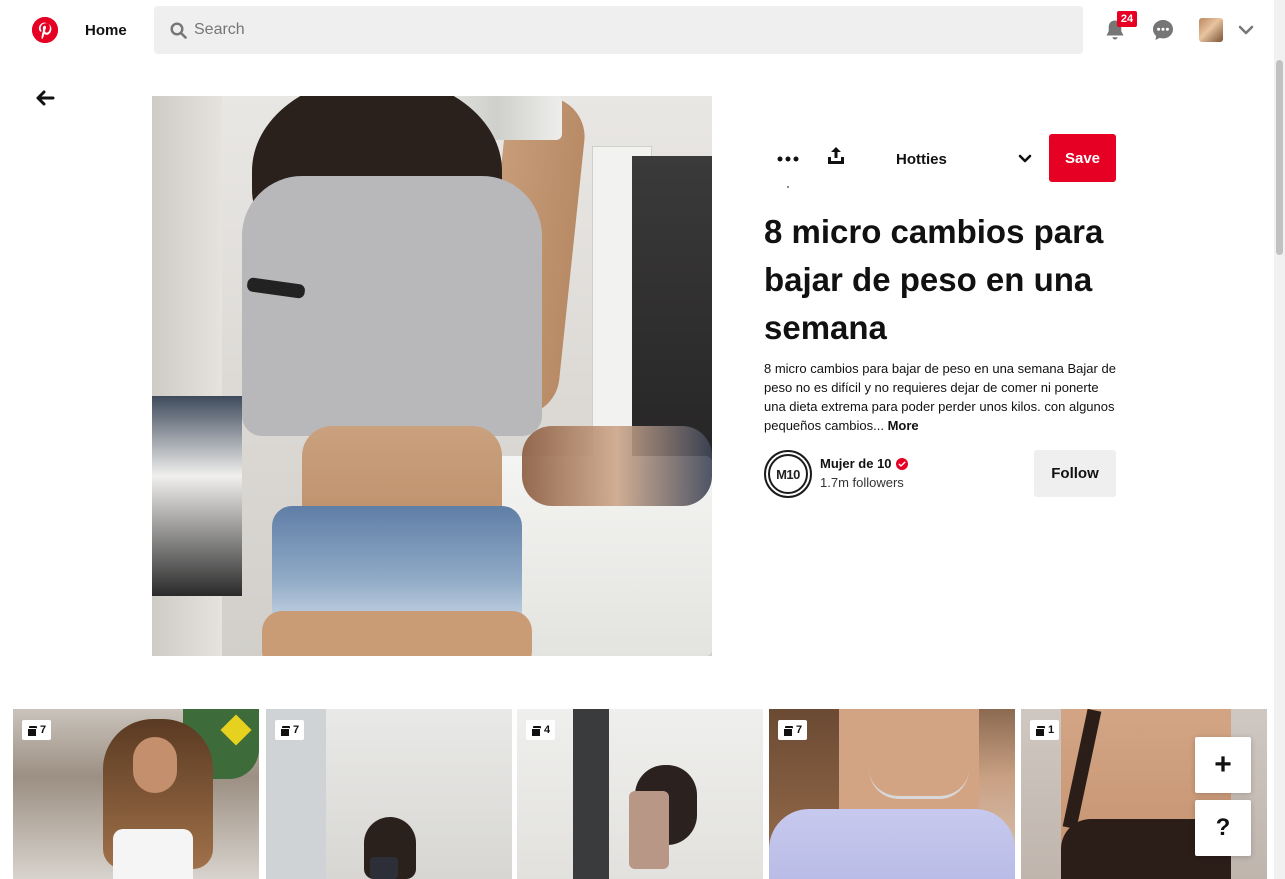  I want to click on board-select: Hotties, so click(964, 158).